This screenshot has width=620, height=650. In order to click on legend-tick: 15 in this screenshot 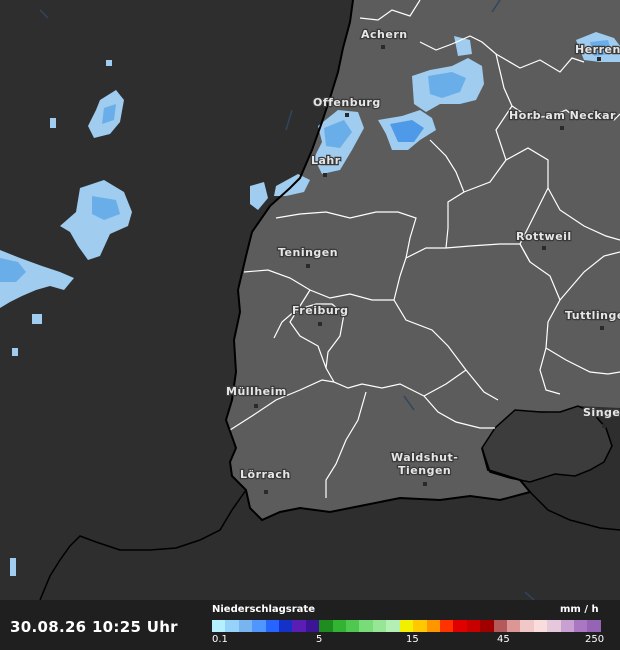, I will do `click(412, 639)`.